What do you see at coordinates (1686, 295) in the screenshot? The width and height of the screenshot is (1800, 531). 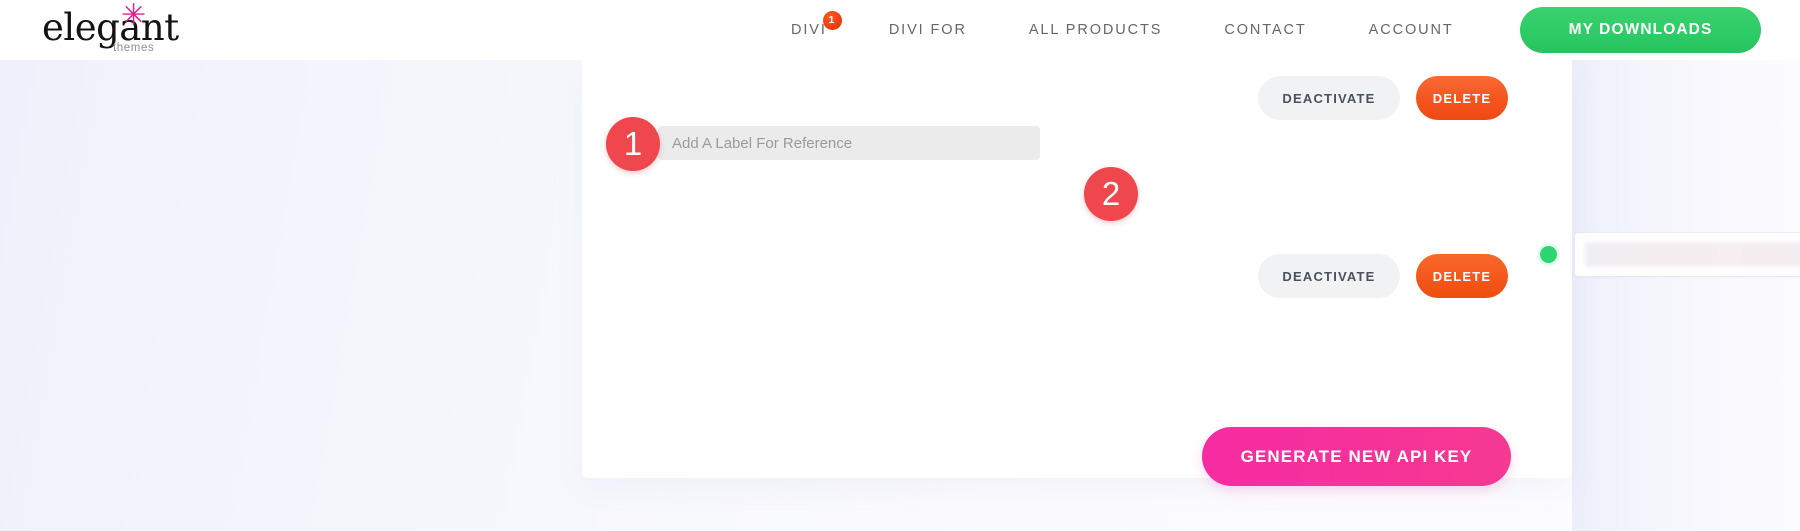 I see `page-background-right` at bounding box center [1686, 295].